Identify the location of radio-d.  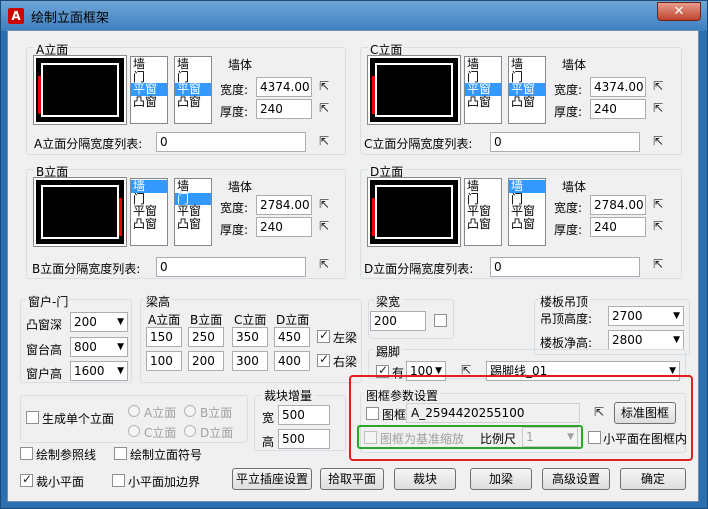
(190, 431).